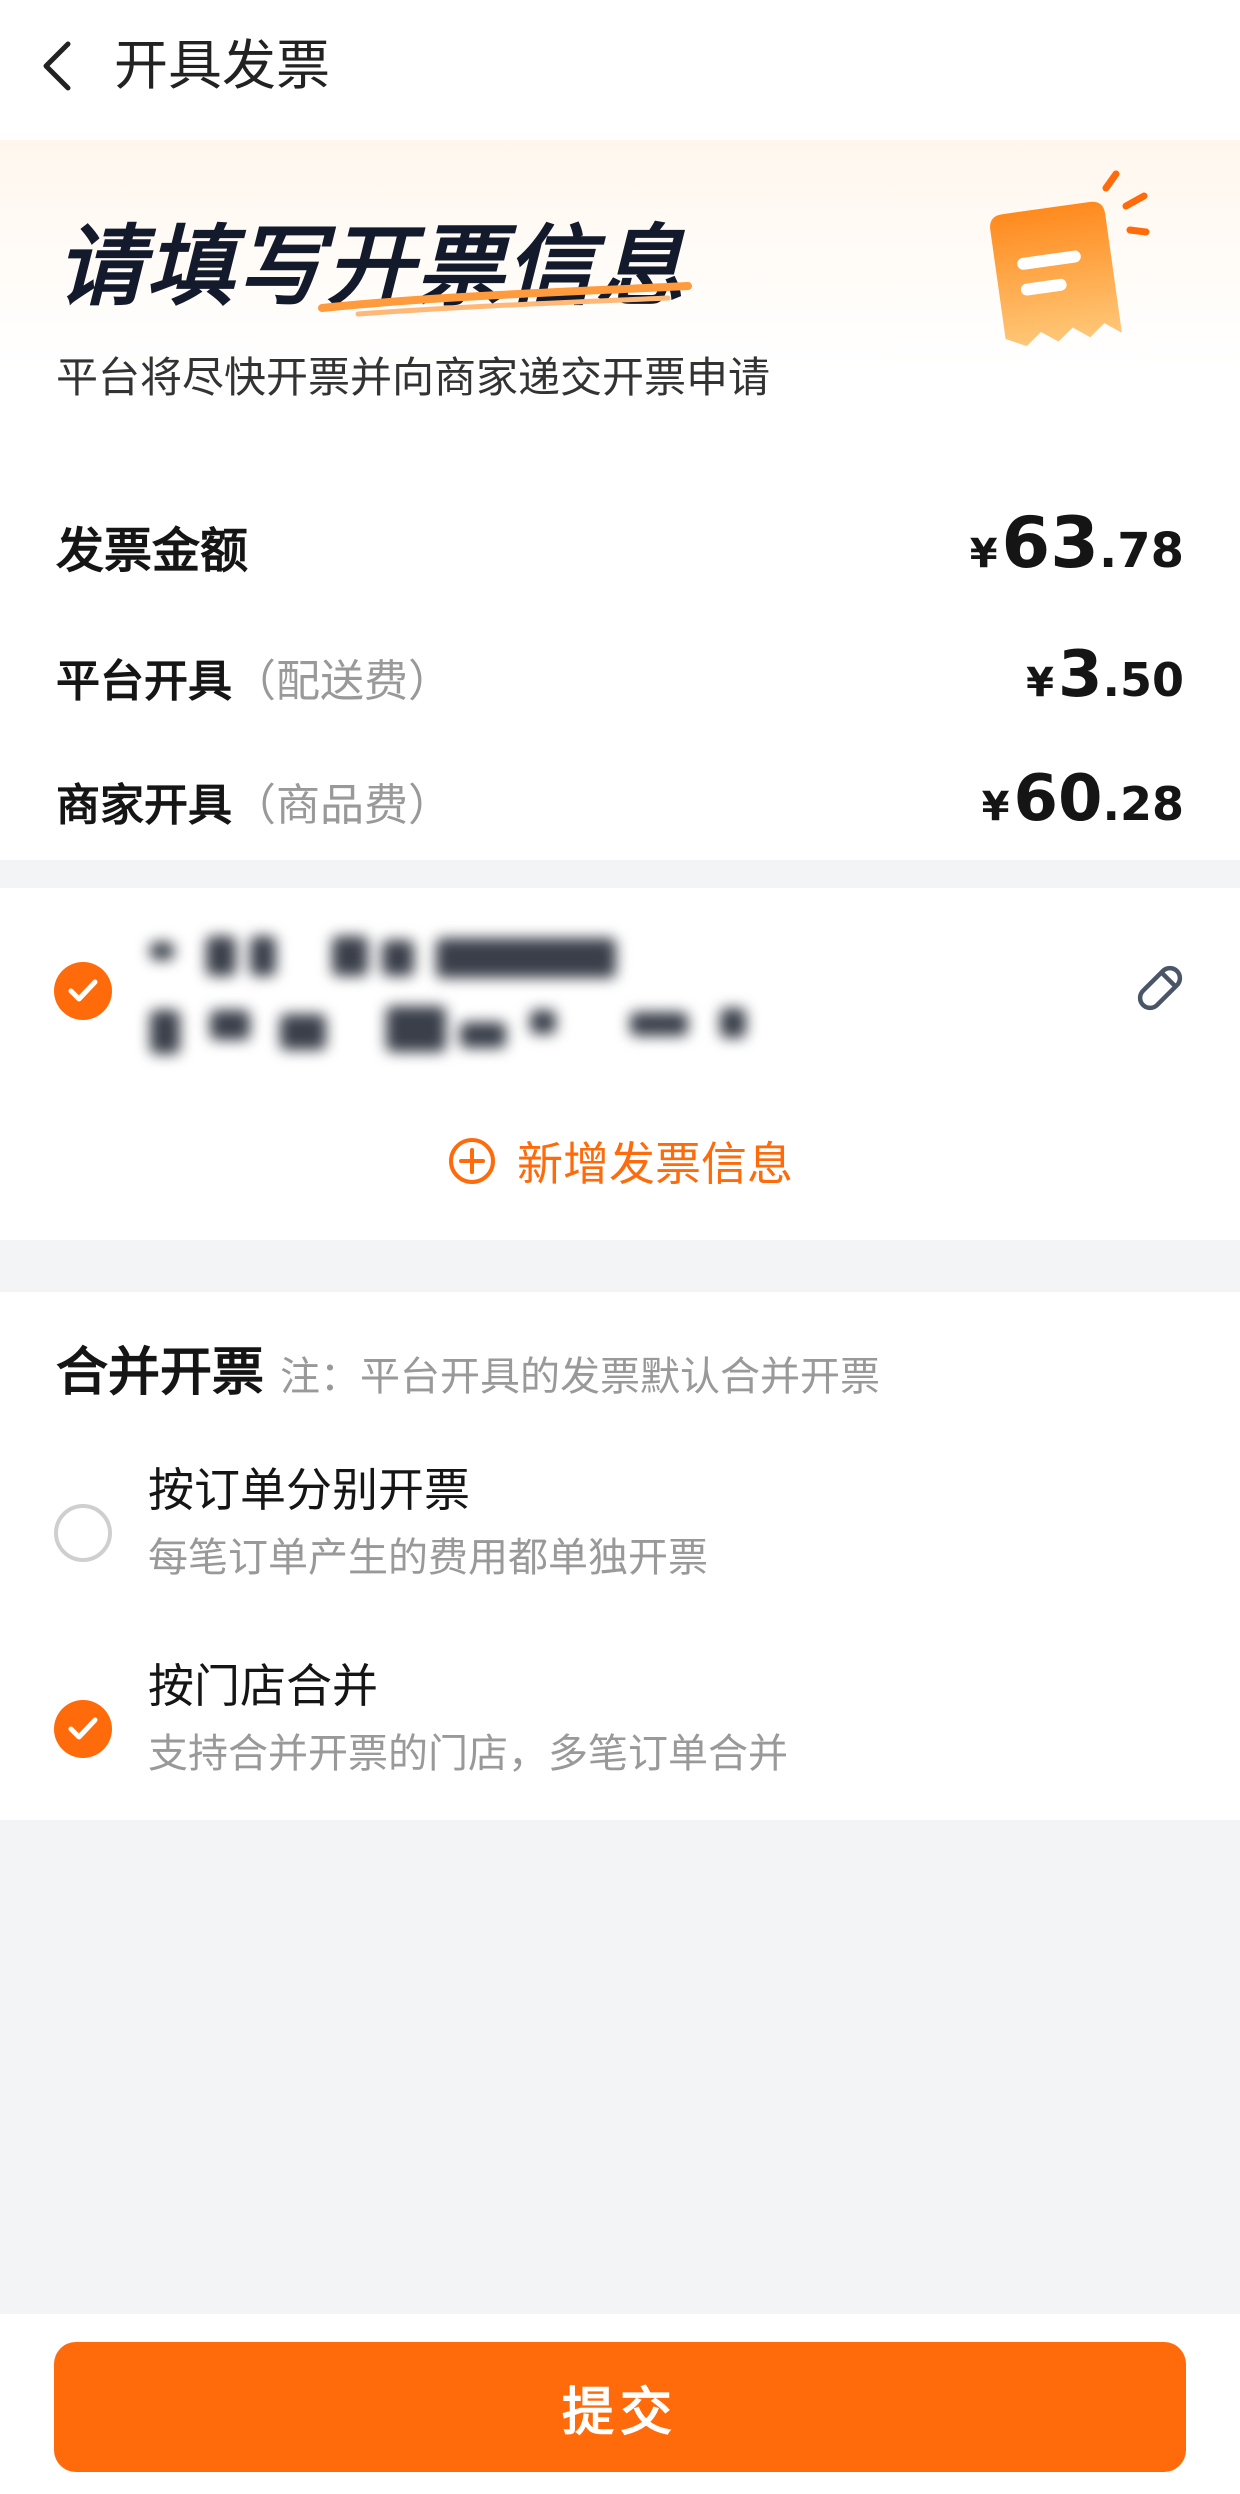  What do you see at coordinates (460, 999) in the screenshot?
I see `redacted-invoice-title` at bounding box center [460, 999].